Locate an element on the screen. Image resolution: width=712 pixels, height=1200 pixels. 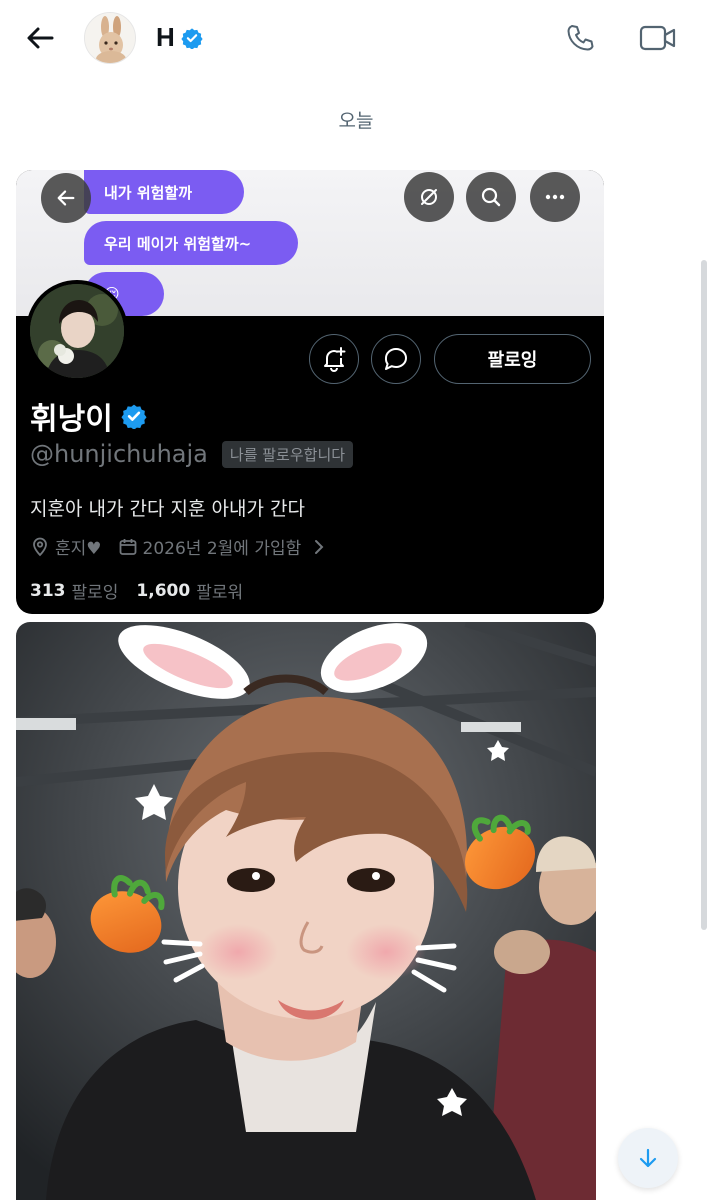
profile-avatar is located at coordinates (77, 331).